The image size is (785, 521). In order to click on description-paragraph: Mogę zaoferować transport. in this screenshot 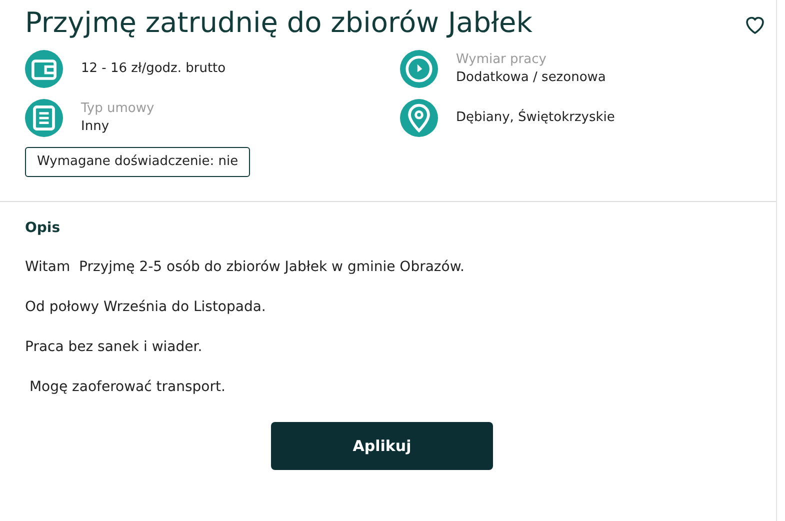, I will do `click(127, 387)`.